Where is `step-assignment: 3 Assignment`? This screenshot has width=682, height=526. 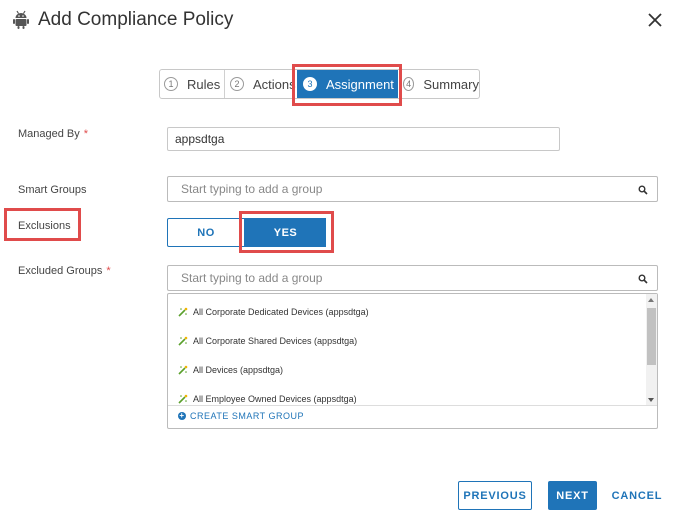 step-assignment: 3 Assignment is located at coordinates (347, 84).